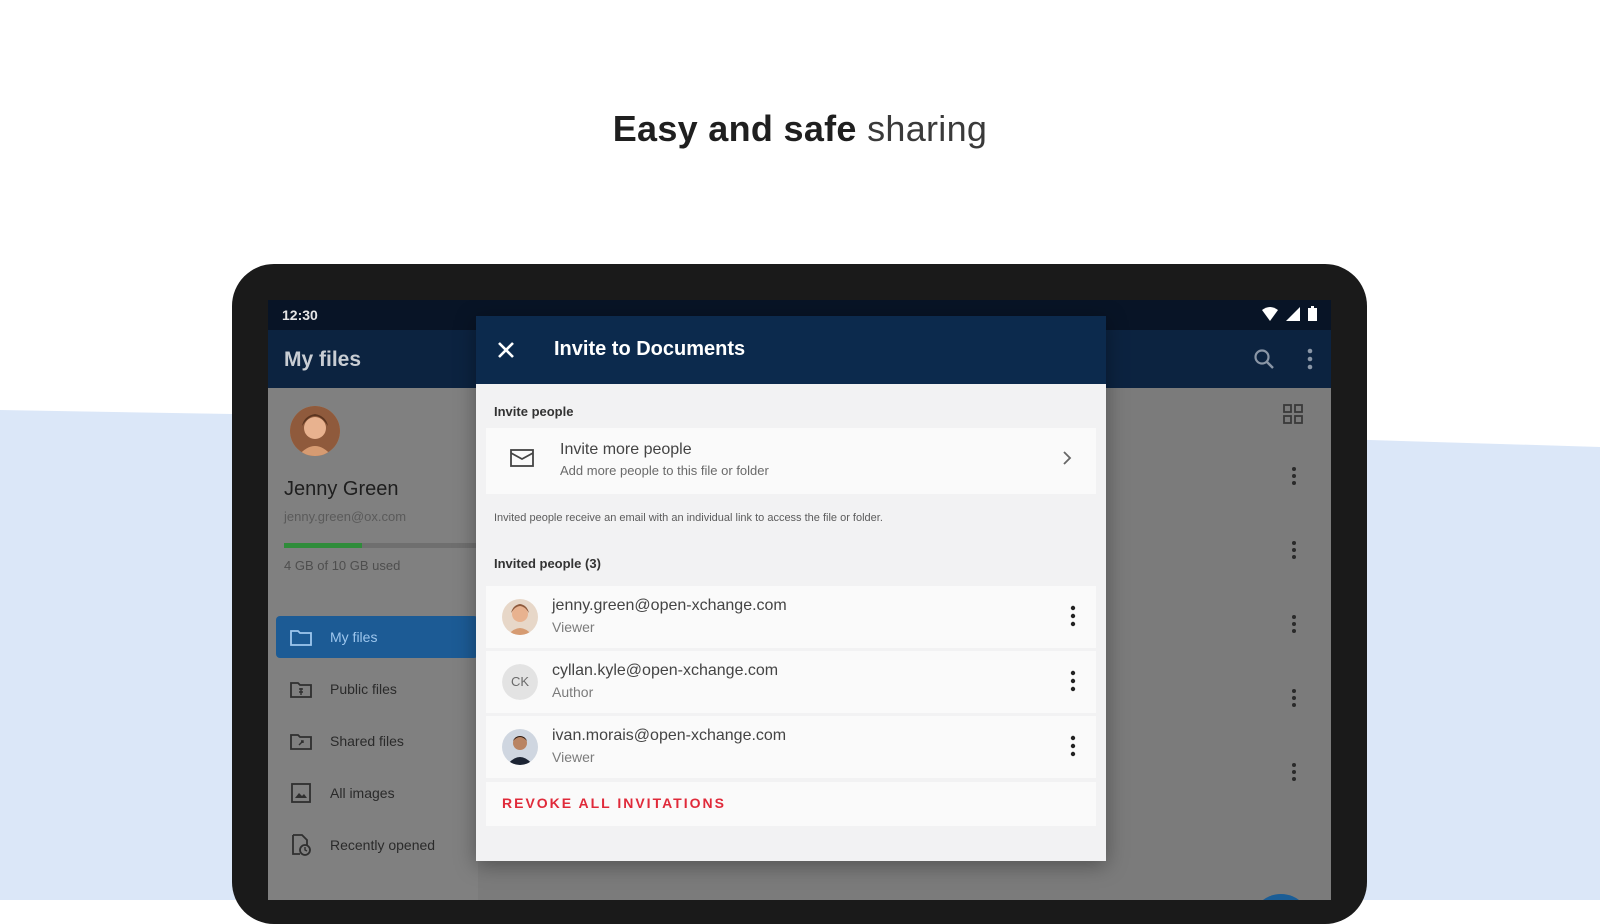  Describe the element at coordinates (791, 350) in the screenshot. I see `dialog-header: Invite to Documents` at that location.